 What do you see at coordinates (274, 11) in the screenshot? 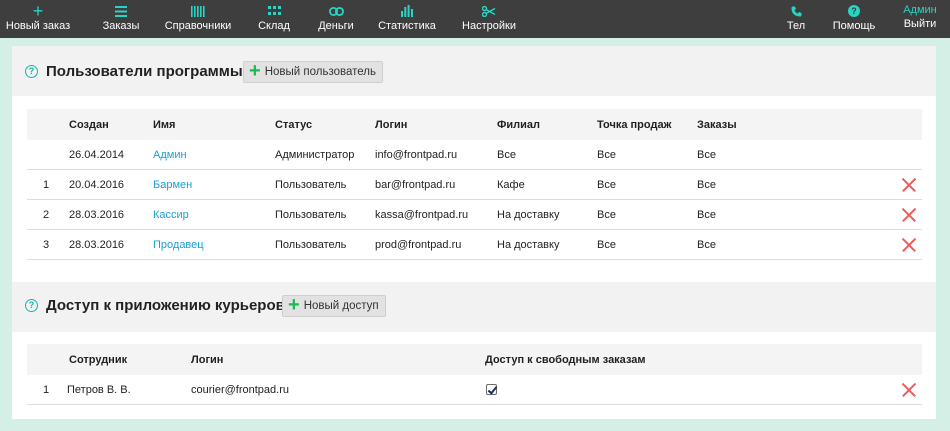
I see `grid-icon` at bounding box center [274, 11].